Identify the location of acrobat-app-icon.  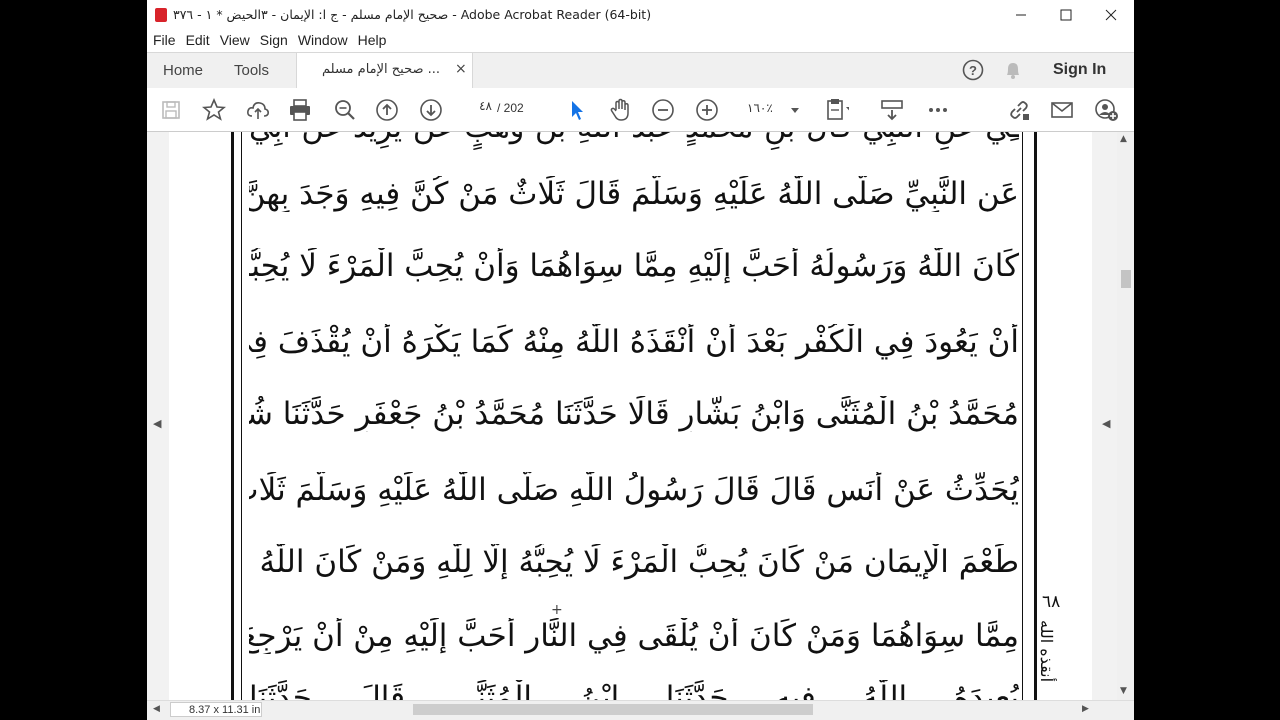
(161, 15).